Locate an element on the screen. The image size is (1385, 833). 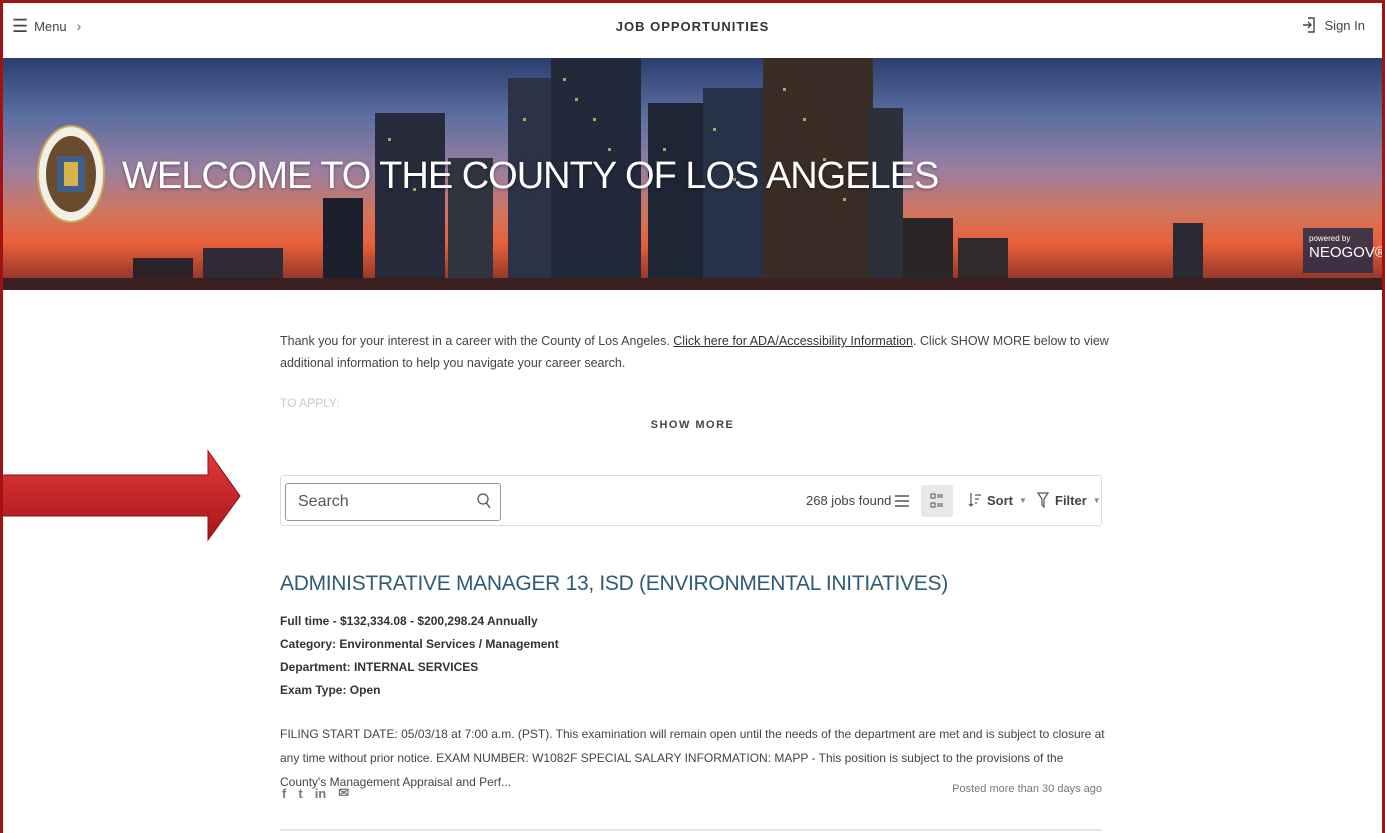
show-more-button: SHOW MORE is located at coordinates (692, 425).